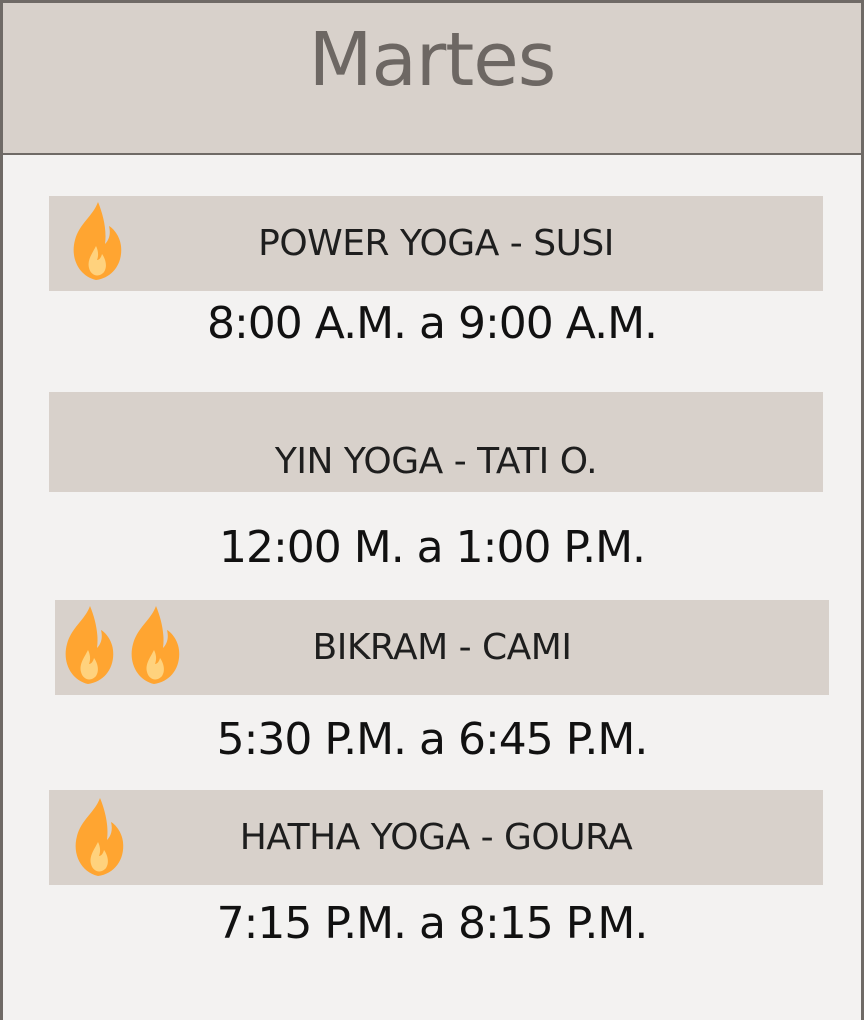  Describe the element at coordinates (436, 461) in the screenshot. I see `class-name: YIN YOGA - TATI O.` at that location.